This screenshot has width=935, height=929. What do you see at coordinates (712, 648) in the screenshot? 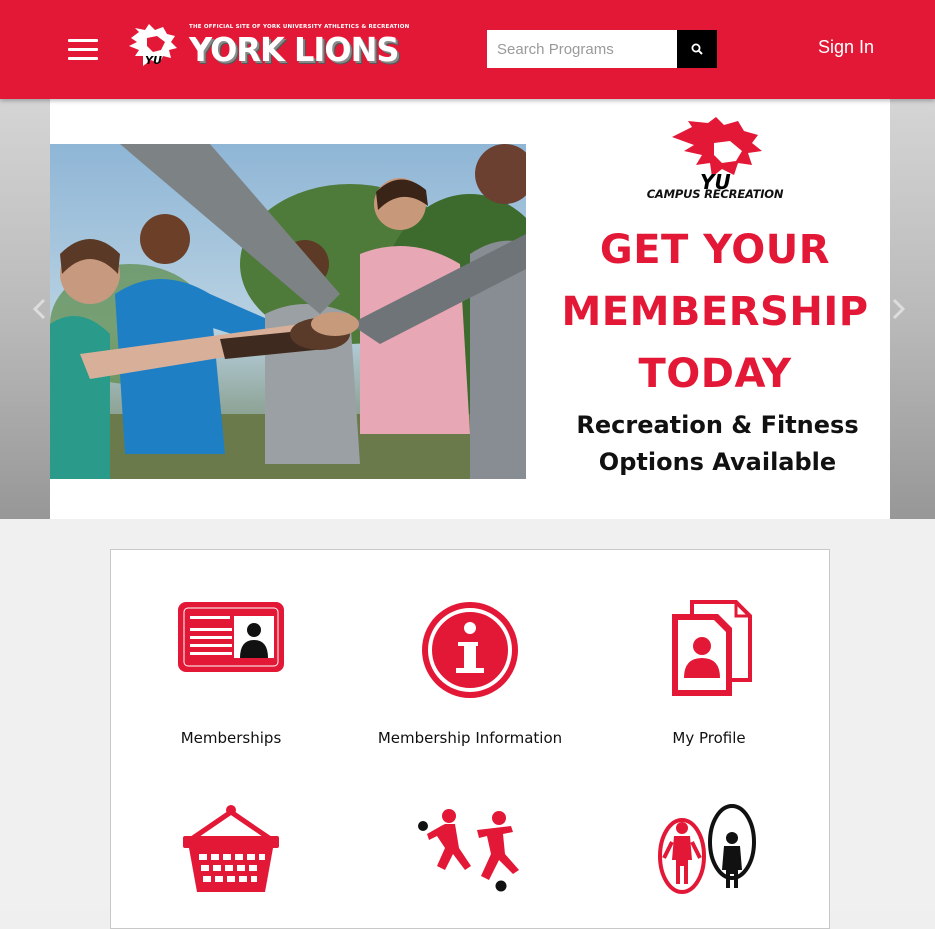
I see `profile-document-icon` at bounding box center [712, 648].